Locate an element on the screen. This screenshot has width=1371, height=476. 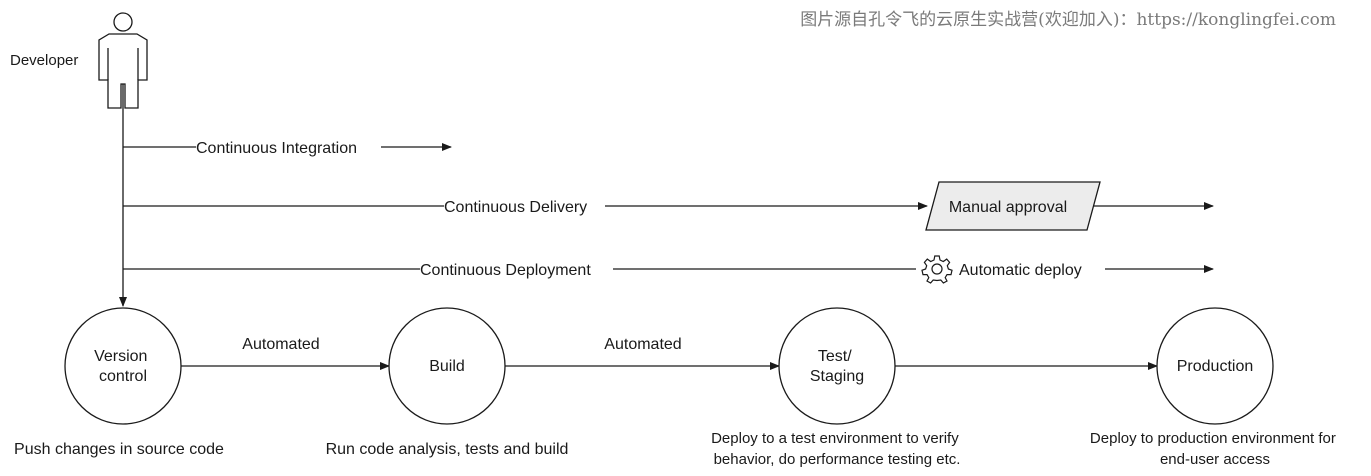
manual-approval-label: Manual approval is located at coordinates (1008, 207).